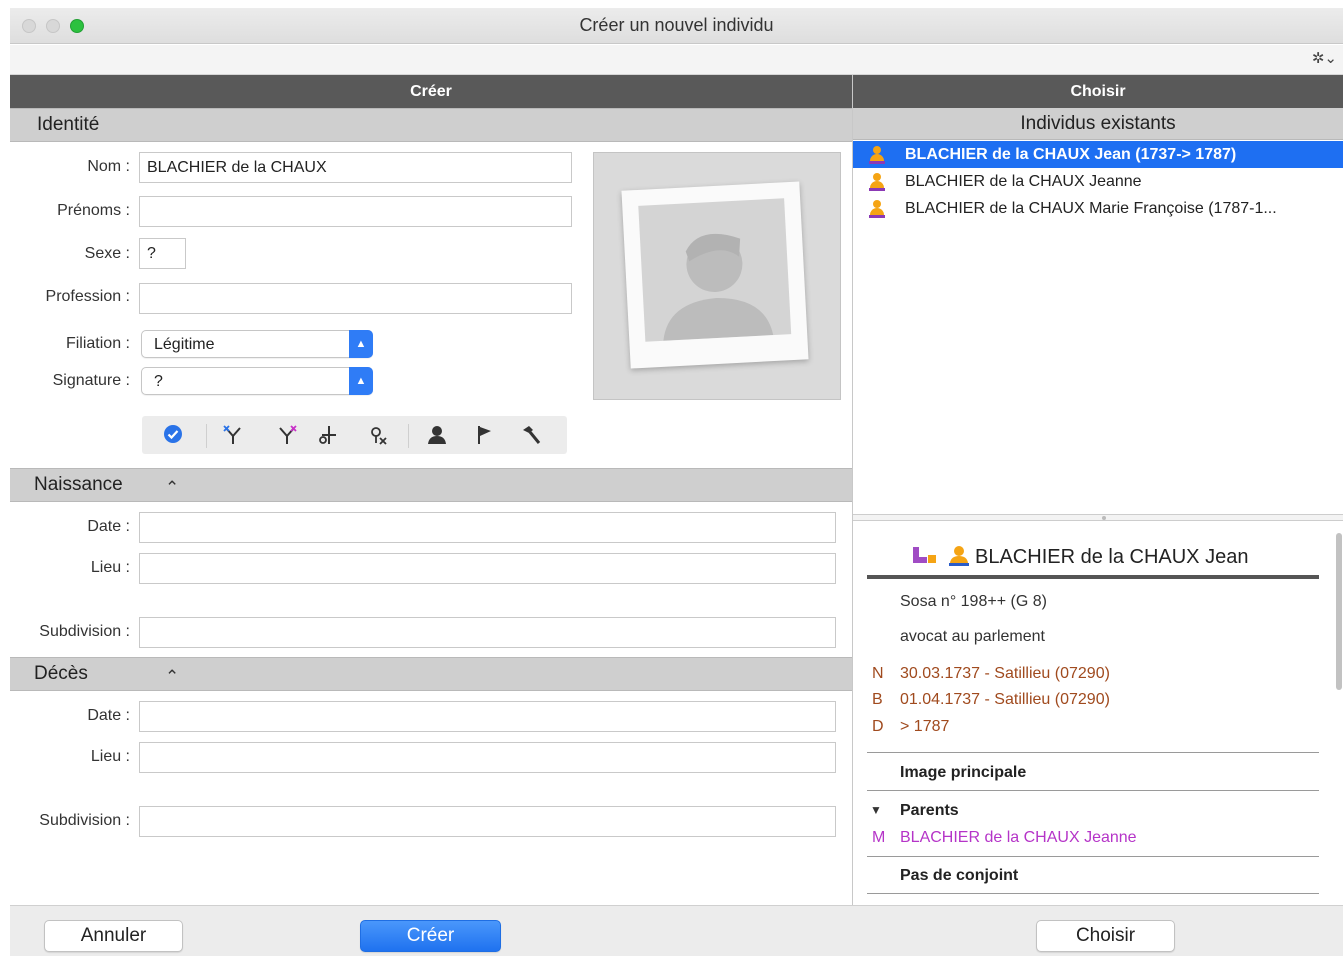 The height and width of the screenshot is (956, 1343). Describe the element at coordinates (1324, 58) in the screenshot. I see `gear-icon: ✲⌄` at that location.